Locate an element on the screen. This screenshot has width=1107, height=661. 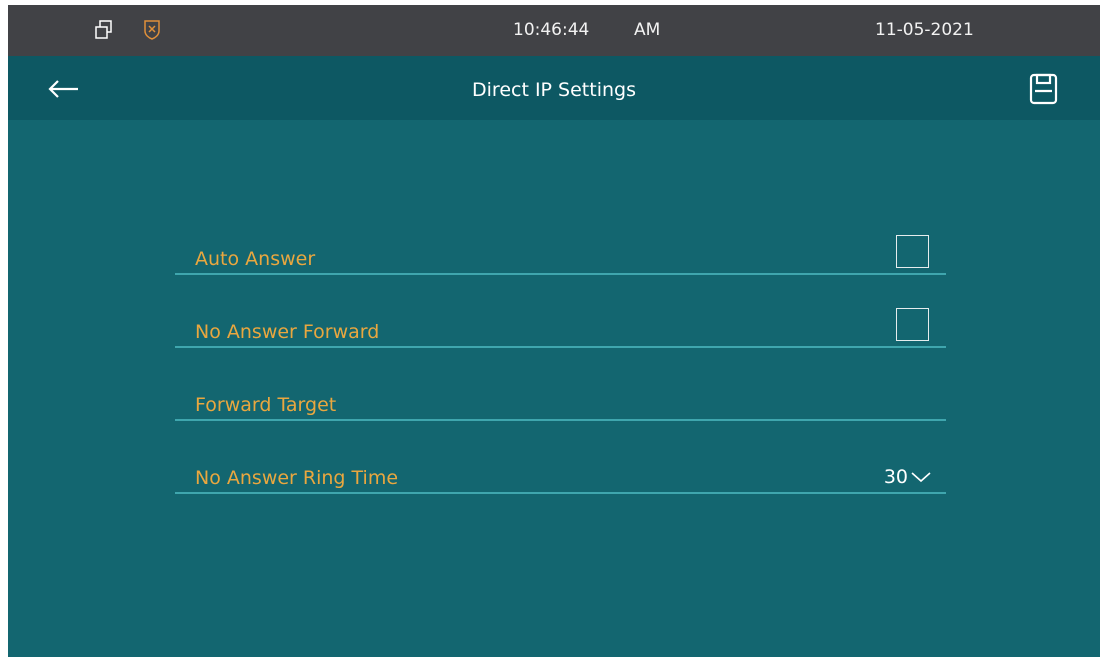
ring-time-select: 30 is located at coordinates (908, 477).